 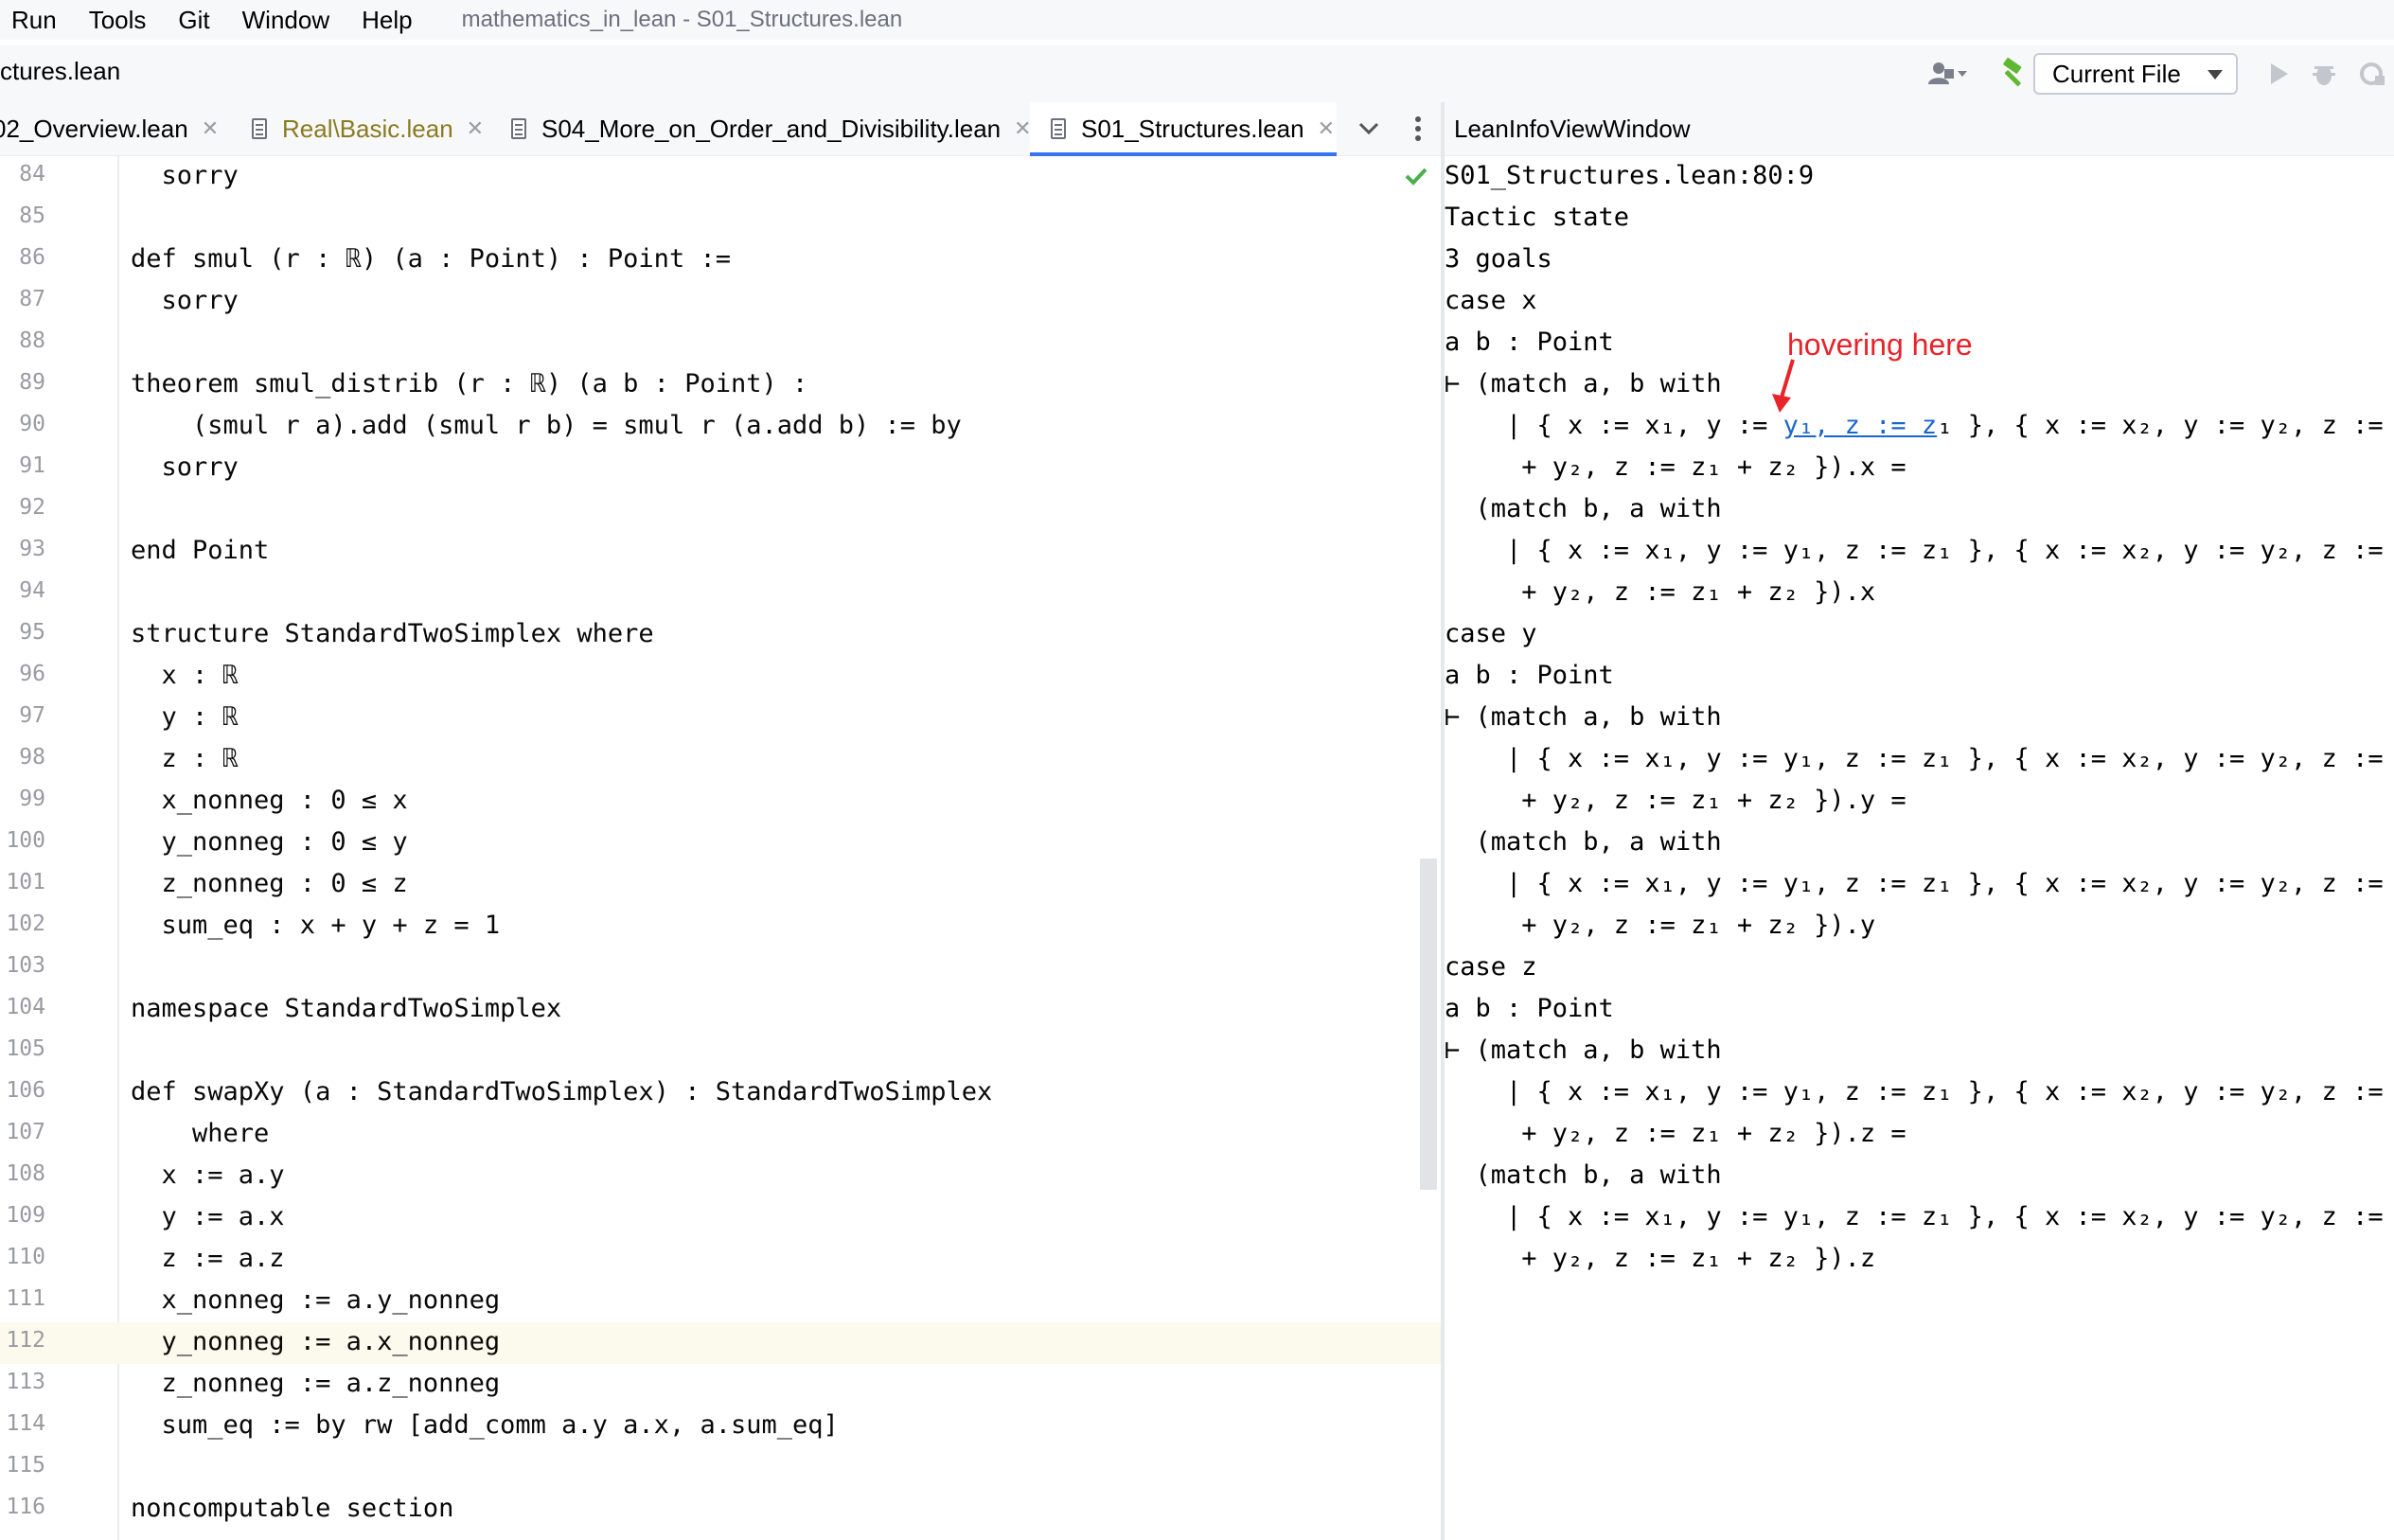 I want to click on menu-tools: Tools, so click(x=118, y=21).